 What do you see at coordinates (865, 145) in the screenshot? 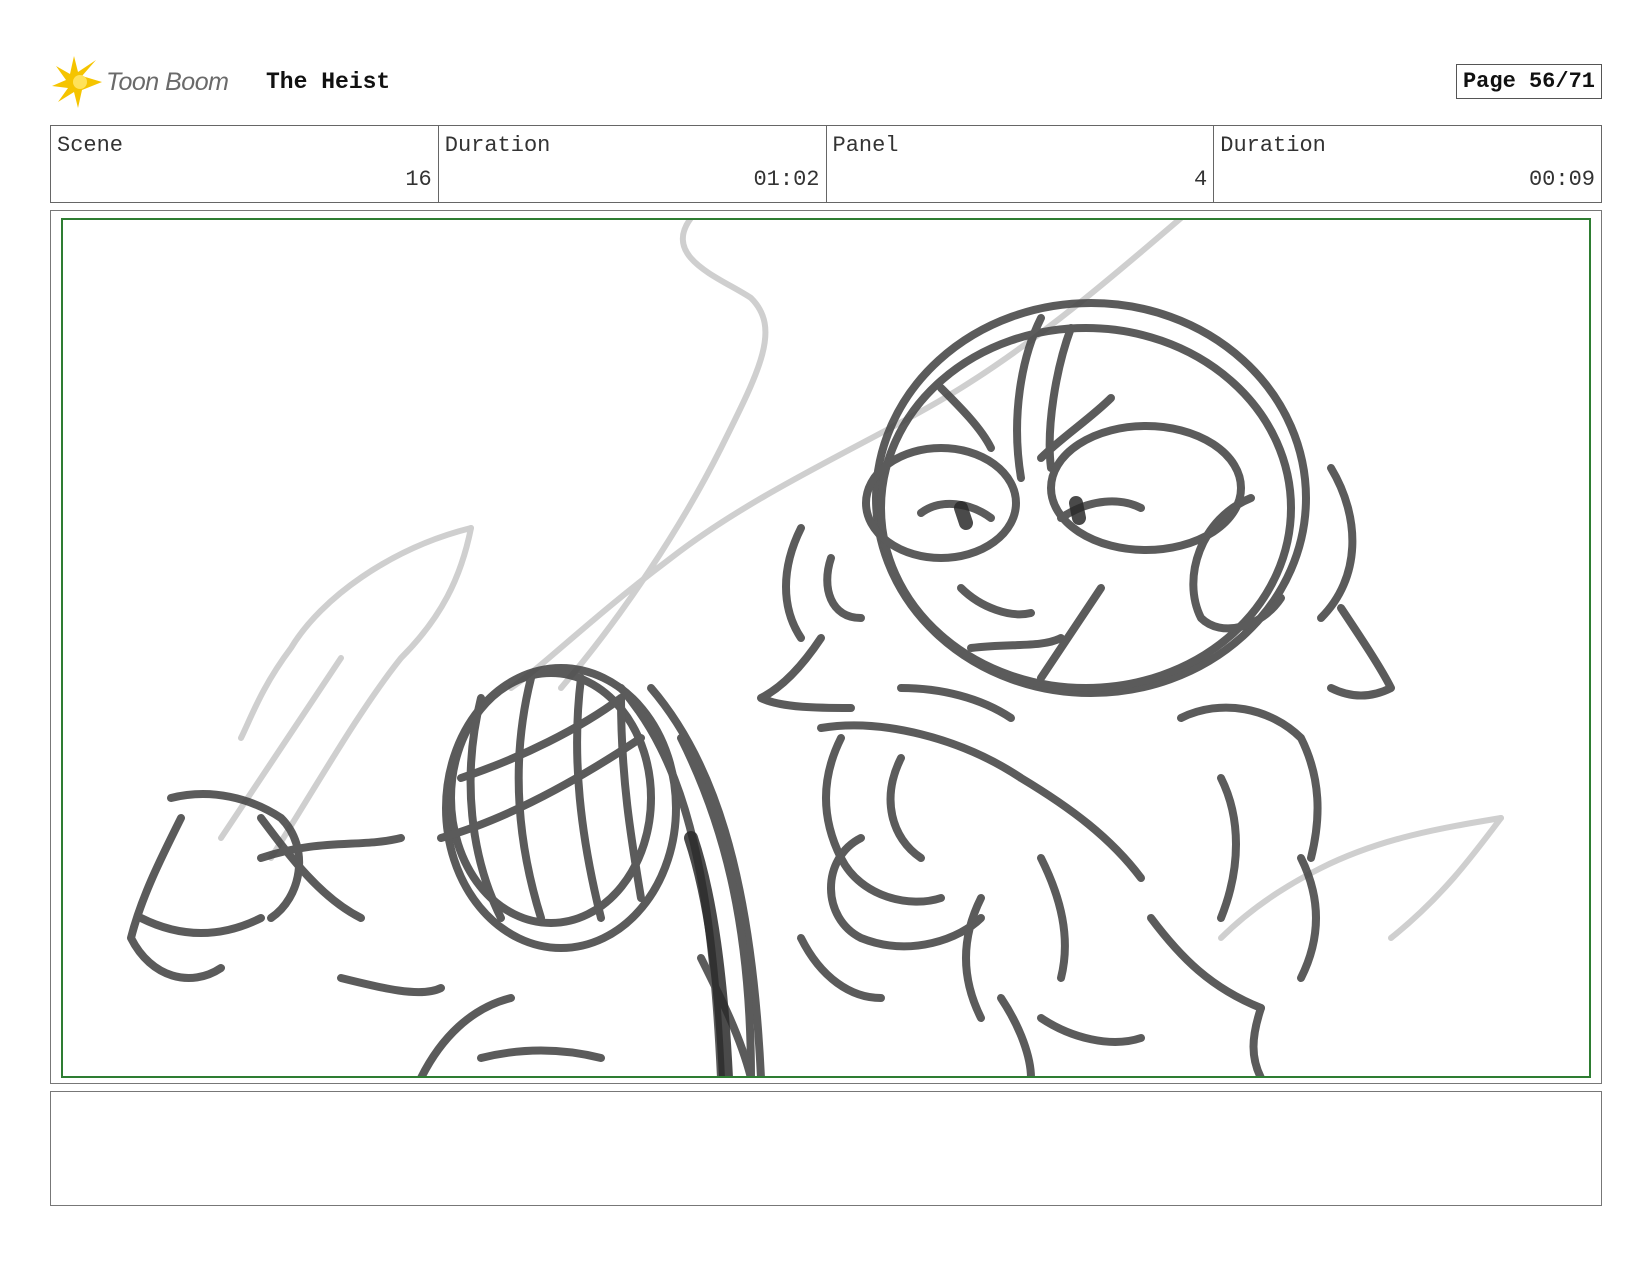
I see `panel-label: Panel` at bounding box center [865, 145].